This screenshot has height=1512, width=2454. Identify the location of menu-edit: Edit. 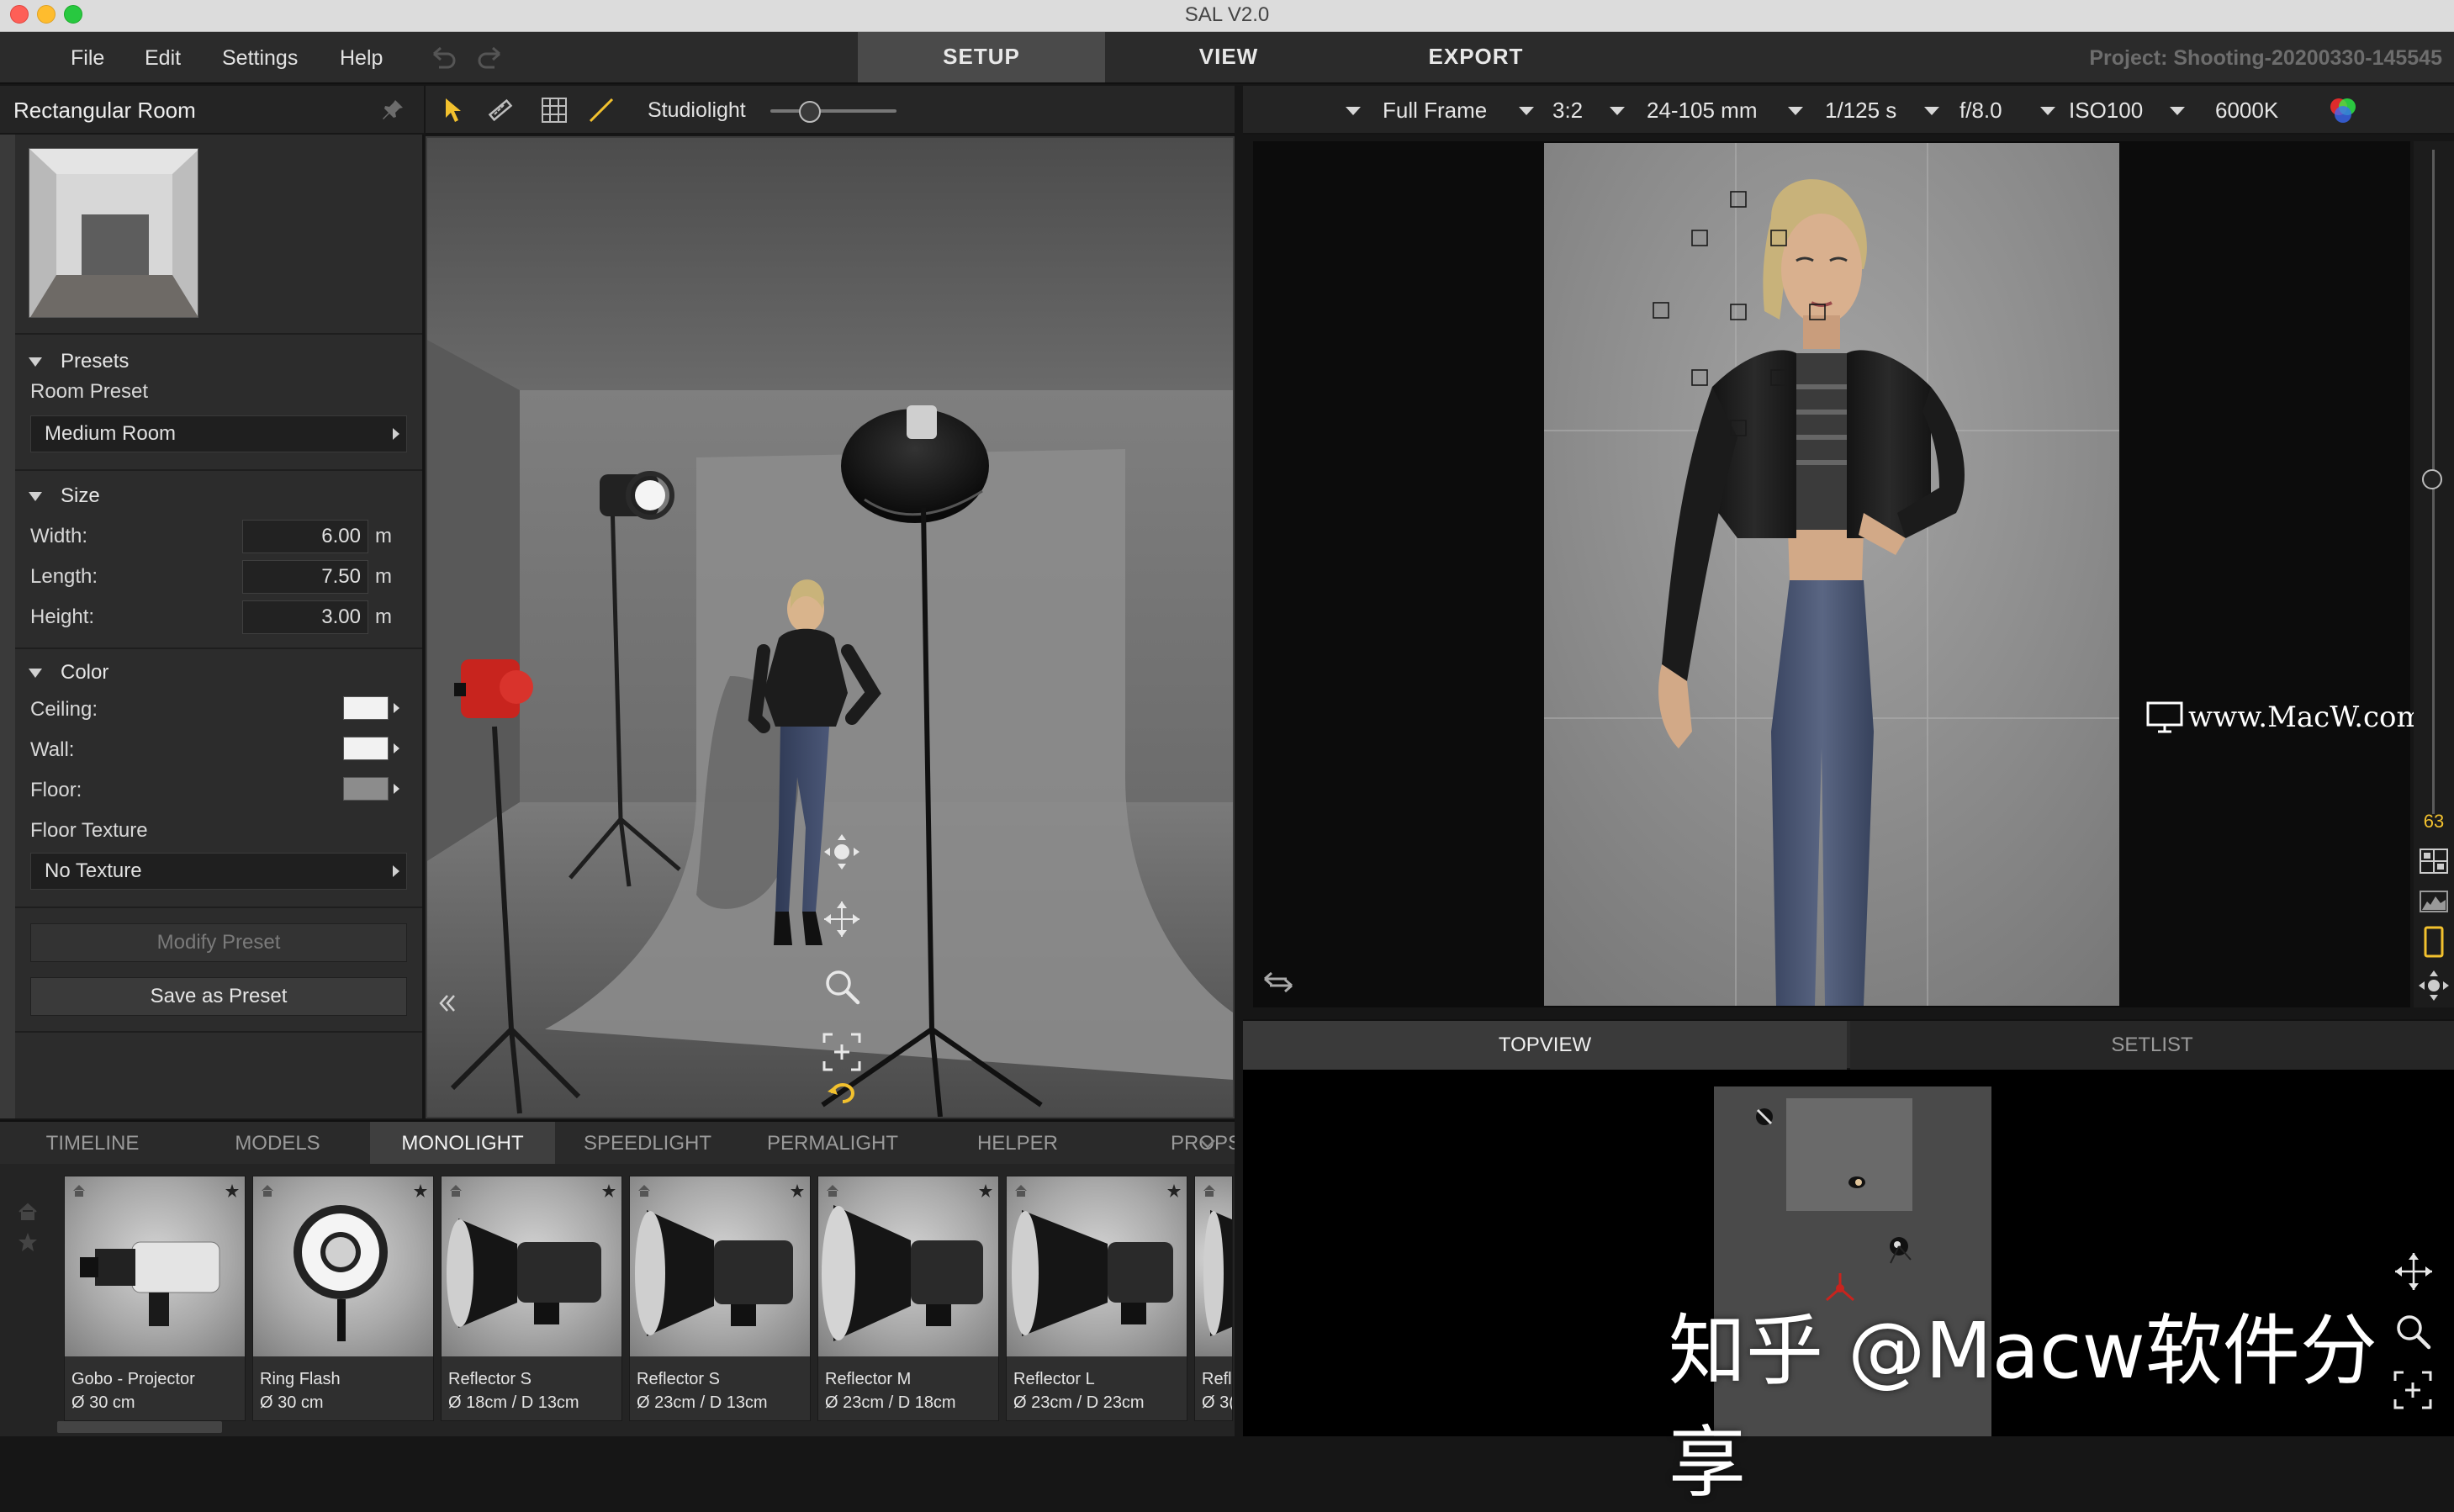
(163, 58).